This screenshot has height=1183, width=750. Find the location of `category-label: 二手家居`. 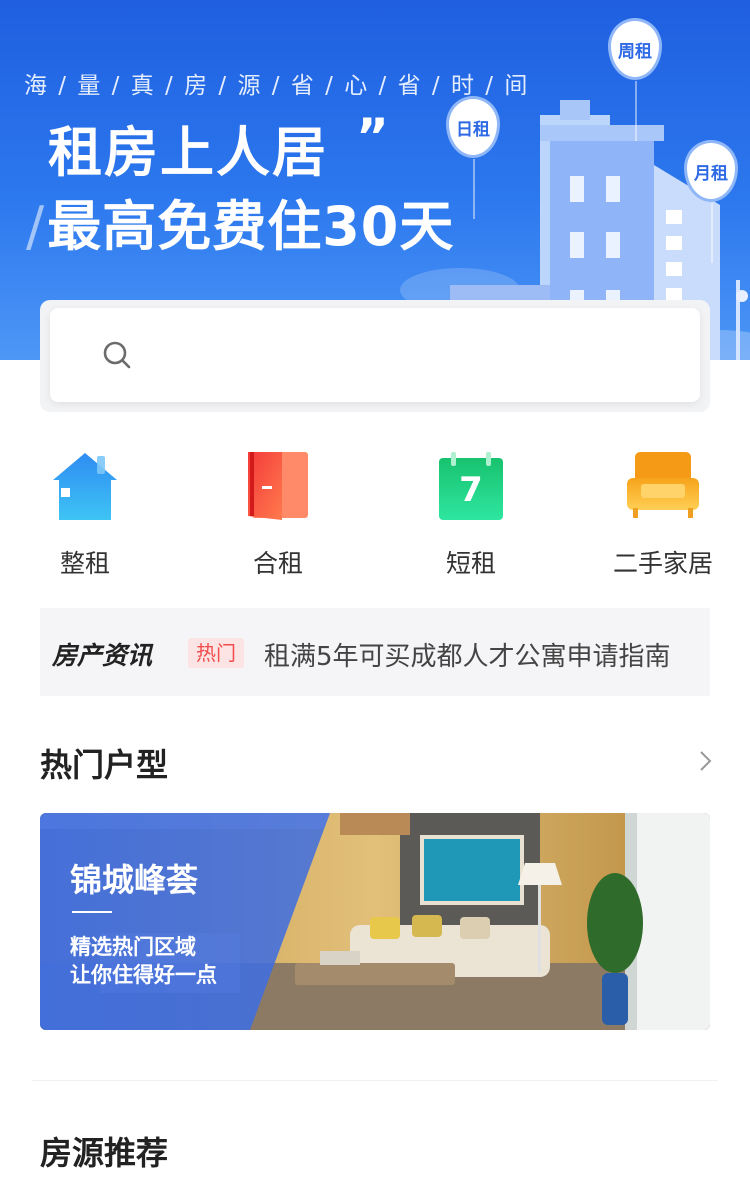

category-label: 二手家居 is located at coordinates (662, 563).